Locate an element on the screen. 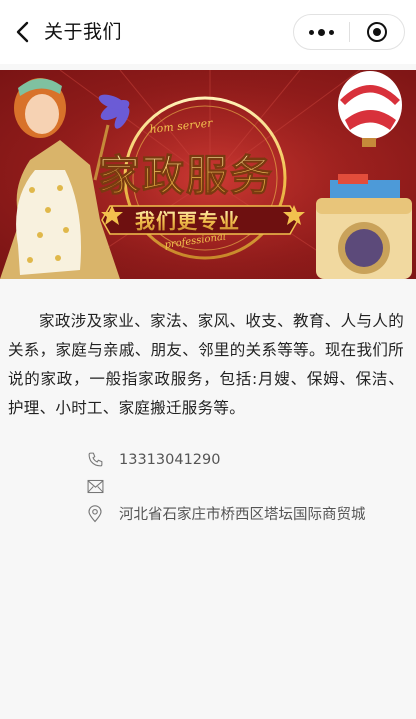  more-button is located at coordinates (321, 32).